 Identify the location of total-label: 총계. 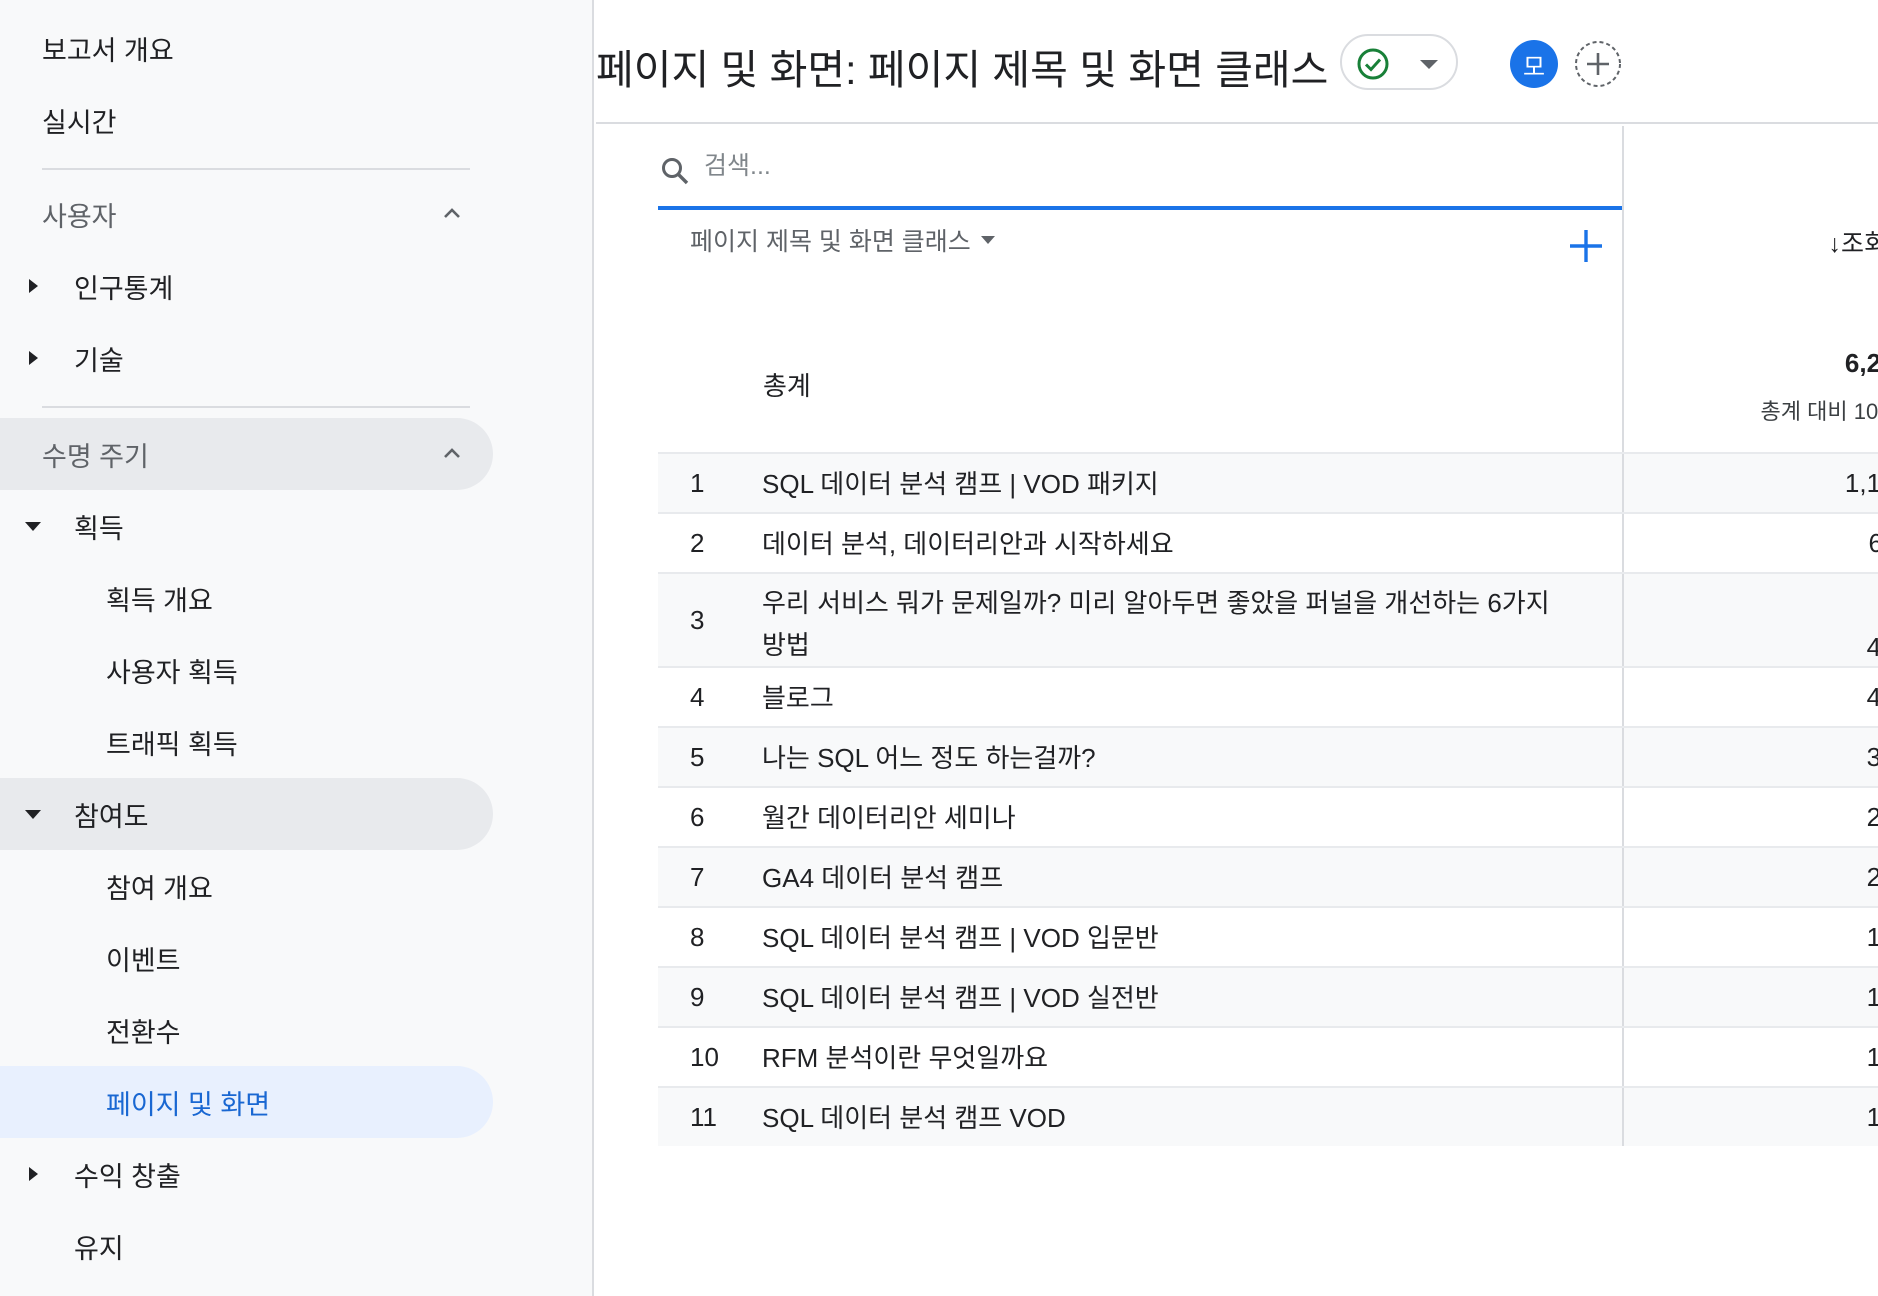
(787, 386).